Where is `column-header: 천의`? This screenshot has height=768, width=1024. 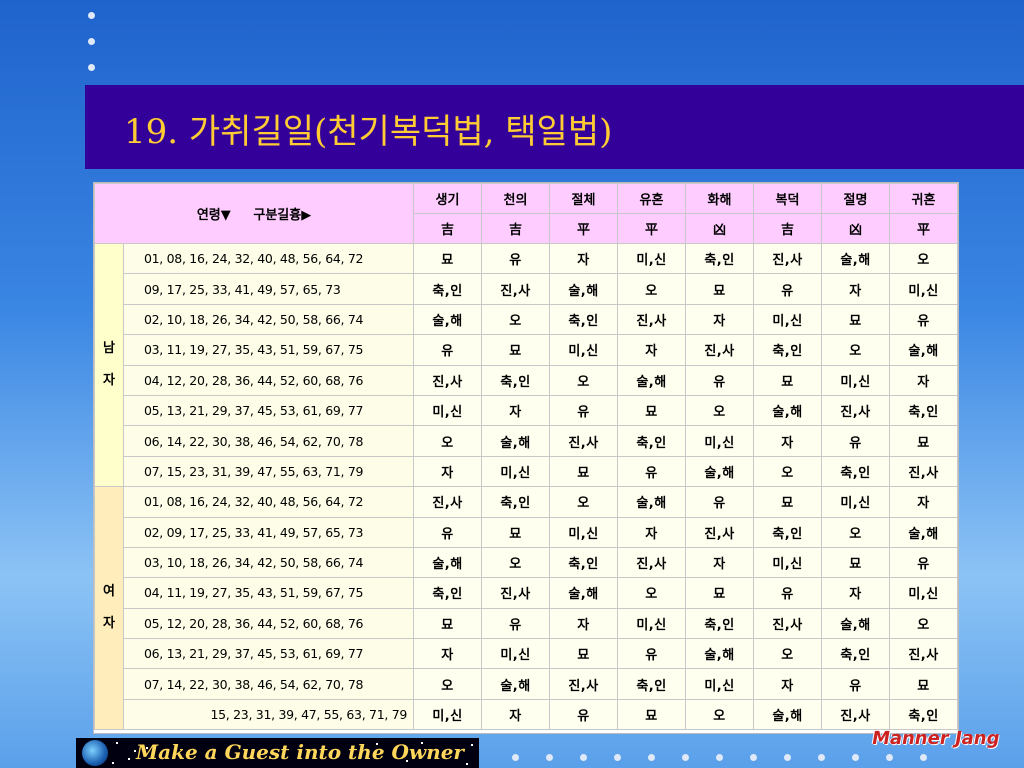
column-header: 천의 is located at coordinates (516, 198).